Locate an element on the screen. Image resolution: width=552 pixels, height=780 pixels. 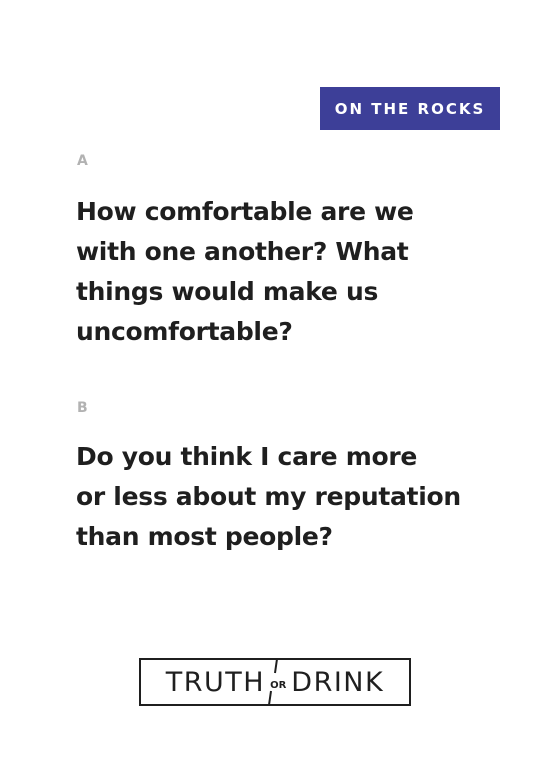
logo-slash-icon is located at coordinates (273, 682).